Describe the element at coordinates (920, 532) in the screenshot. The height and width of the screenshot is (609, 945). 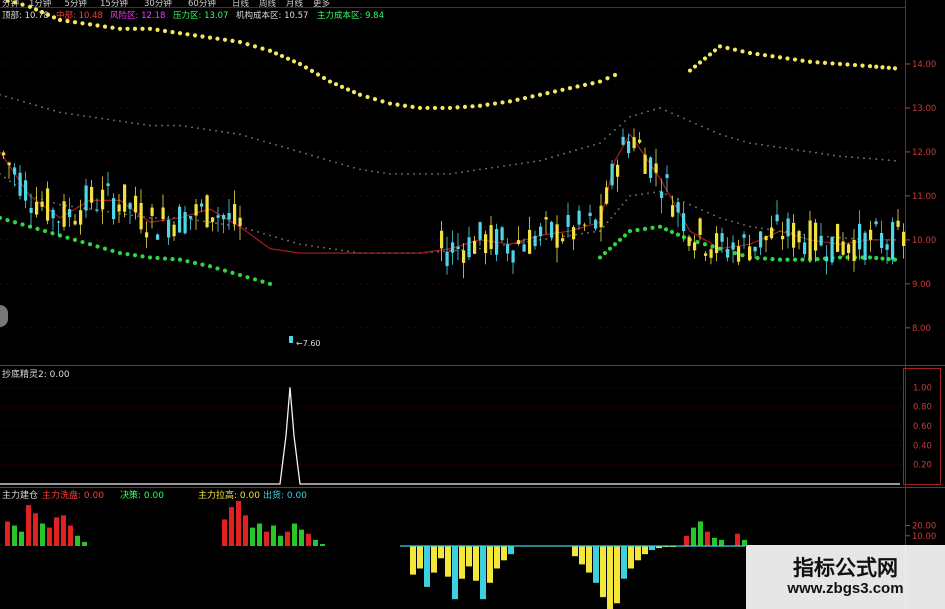
I see `bottom-axis: 20.0010.00` at that location.